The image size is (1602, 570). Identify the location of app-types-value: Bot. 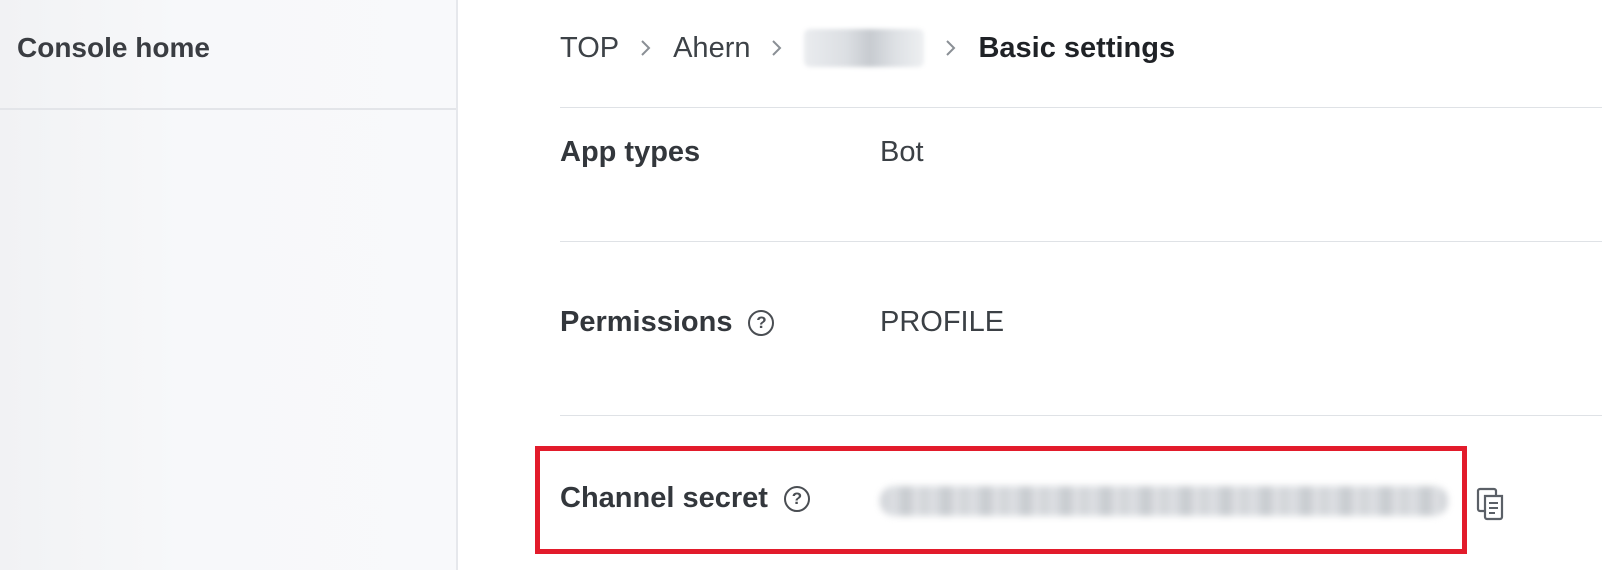
(902, 152).